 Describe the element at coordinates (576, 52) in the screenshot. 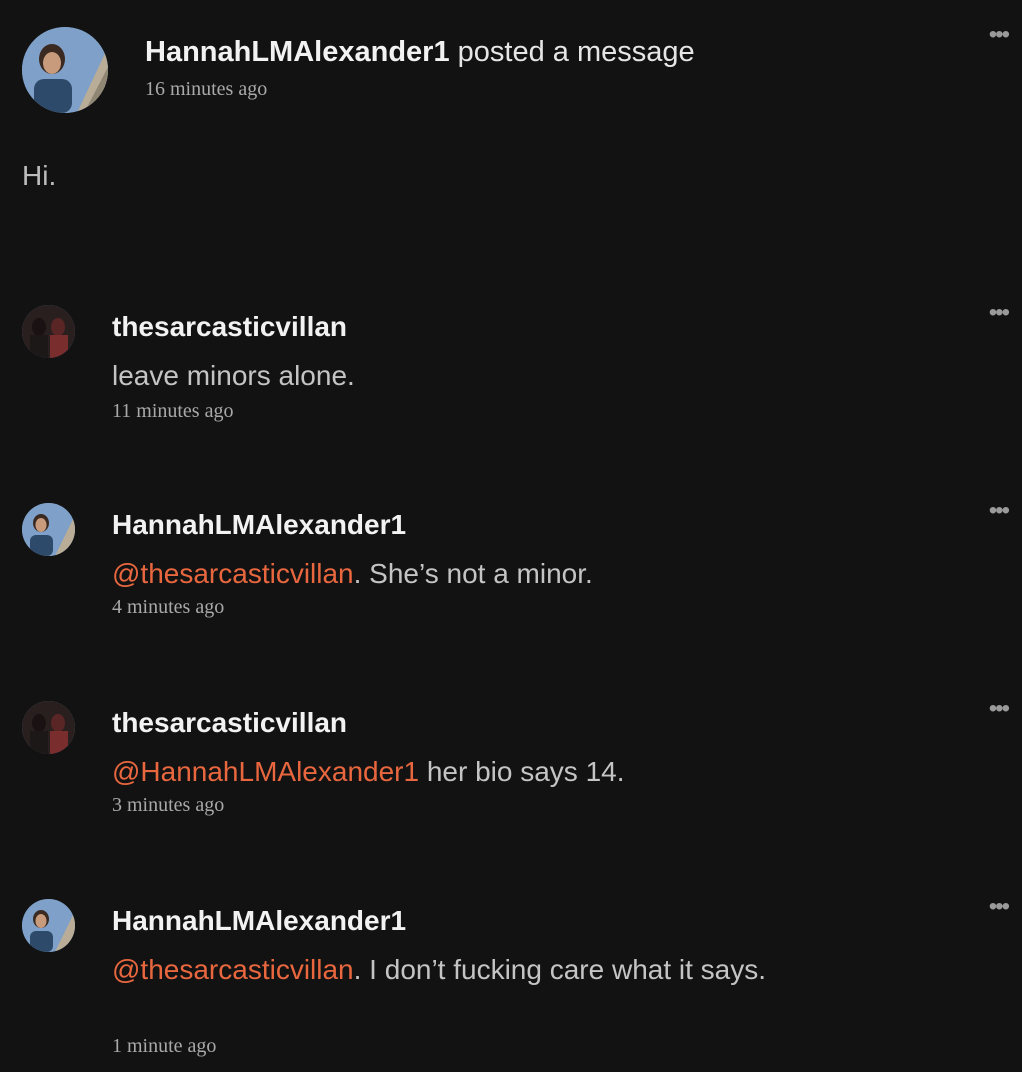

I see `post-action-text: posted a message` at that location.